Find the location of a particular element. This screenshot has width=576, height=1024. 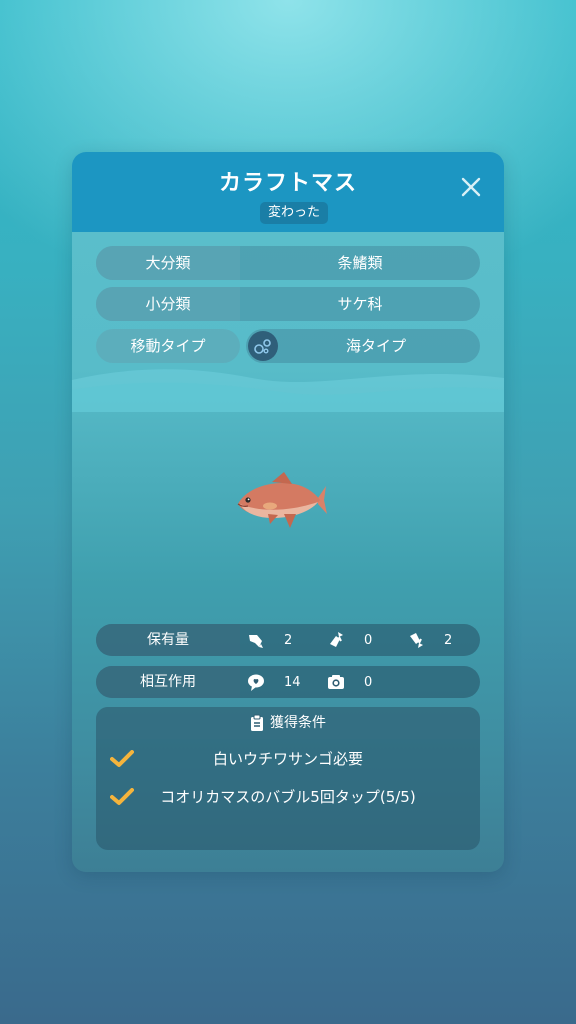

close-icon is located at coordinates (471, 187).